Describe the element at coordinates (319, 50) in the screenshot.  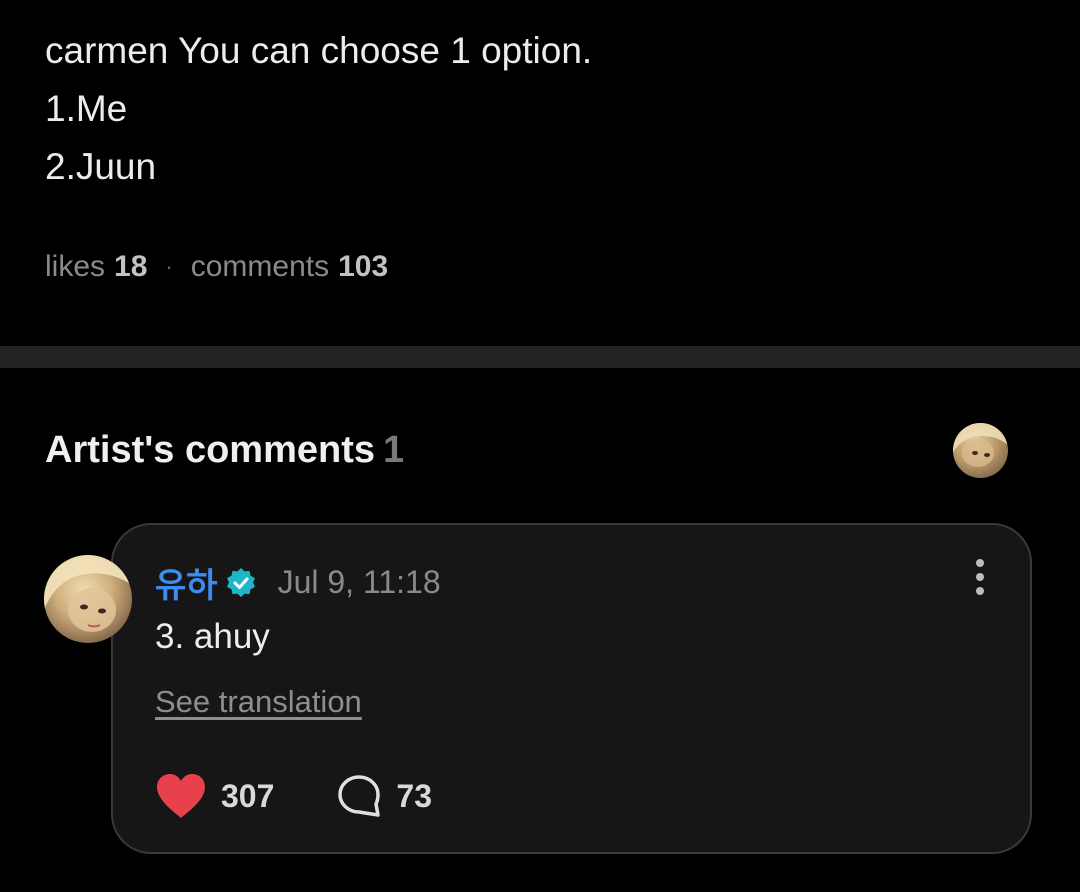
I see `post-line-1: carmen You can choose 1 option.` at that location.